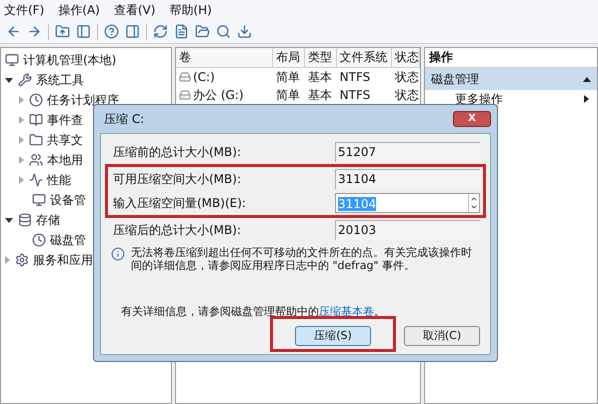 The height and width of the screenshot is (404, 598). I want to click on help-text-end: 。, so click(379, 311).